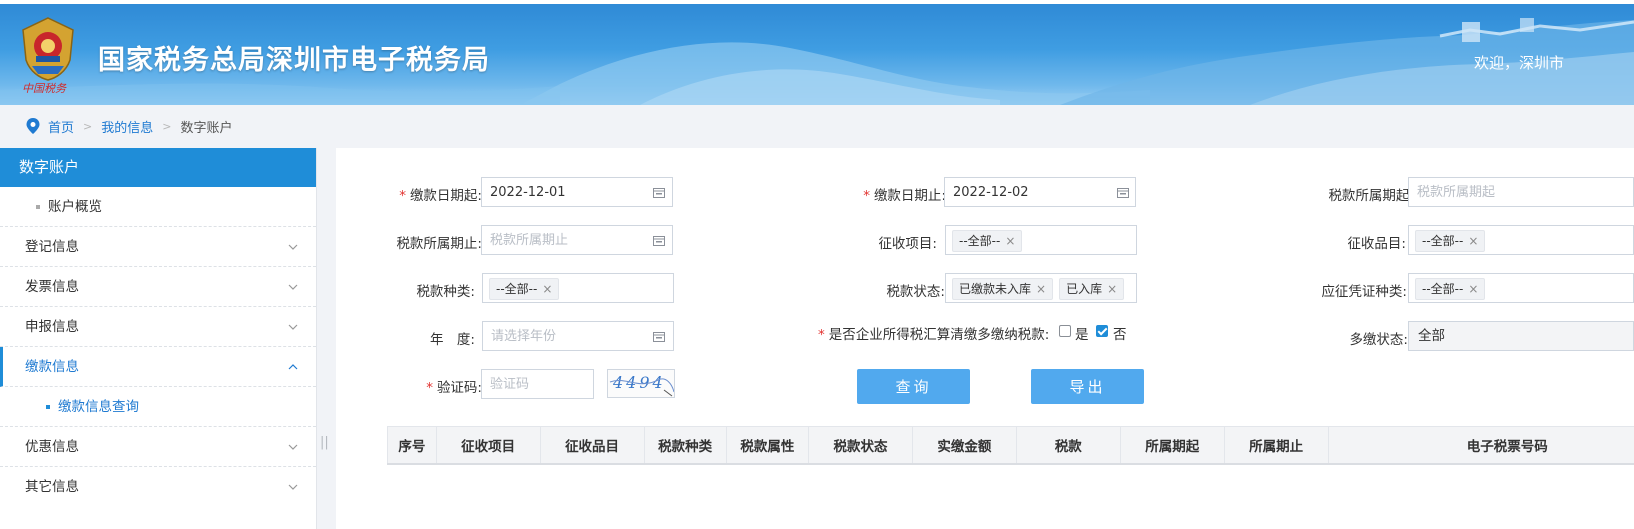 The image size is (1634, 529). I want to click on label-text: 缴款日期起:, so click(445, 196).